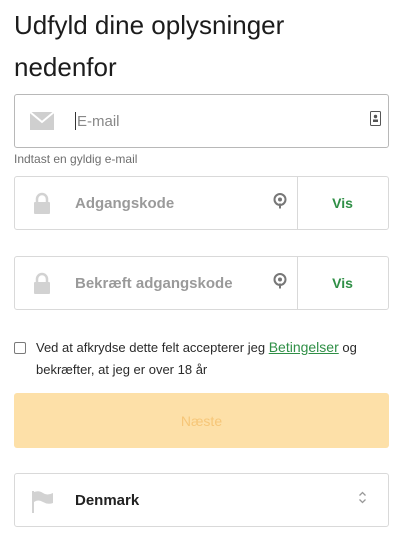 The height and width of the screenshot is (538, 411). Describe the element at coordinates (149, 46) in the screenshot. I see `page-title: Udfyld dine oplysninger nedenfor` at that location.